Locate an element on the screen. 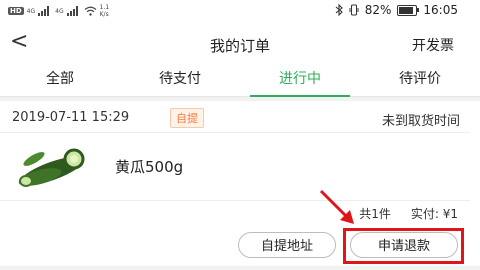 The width and height of the screenshot is (480, 270). network-4g-label: 4G is located at coordinates (31, 11).